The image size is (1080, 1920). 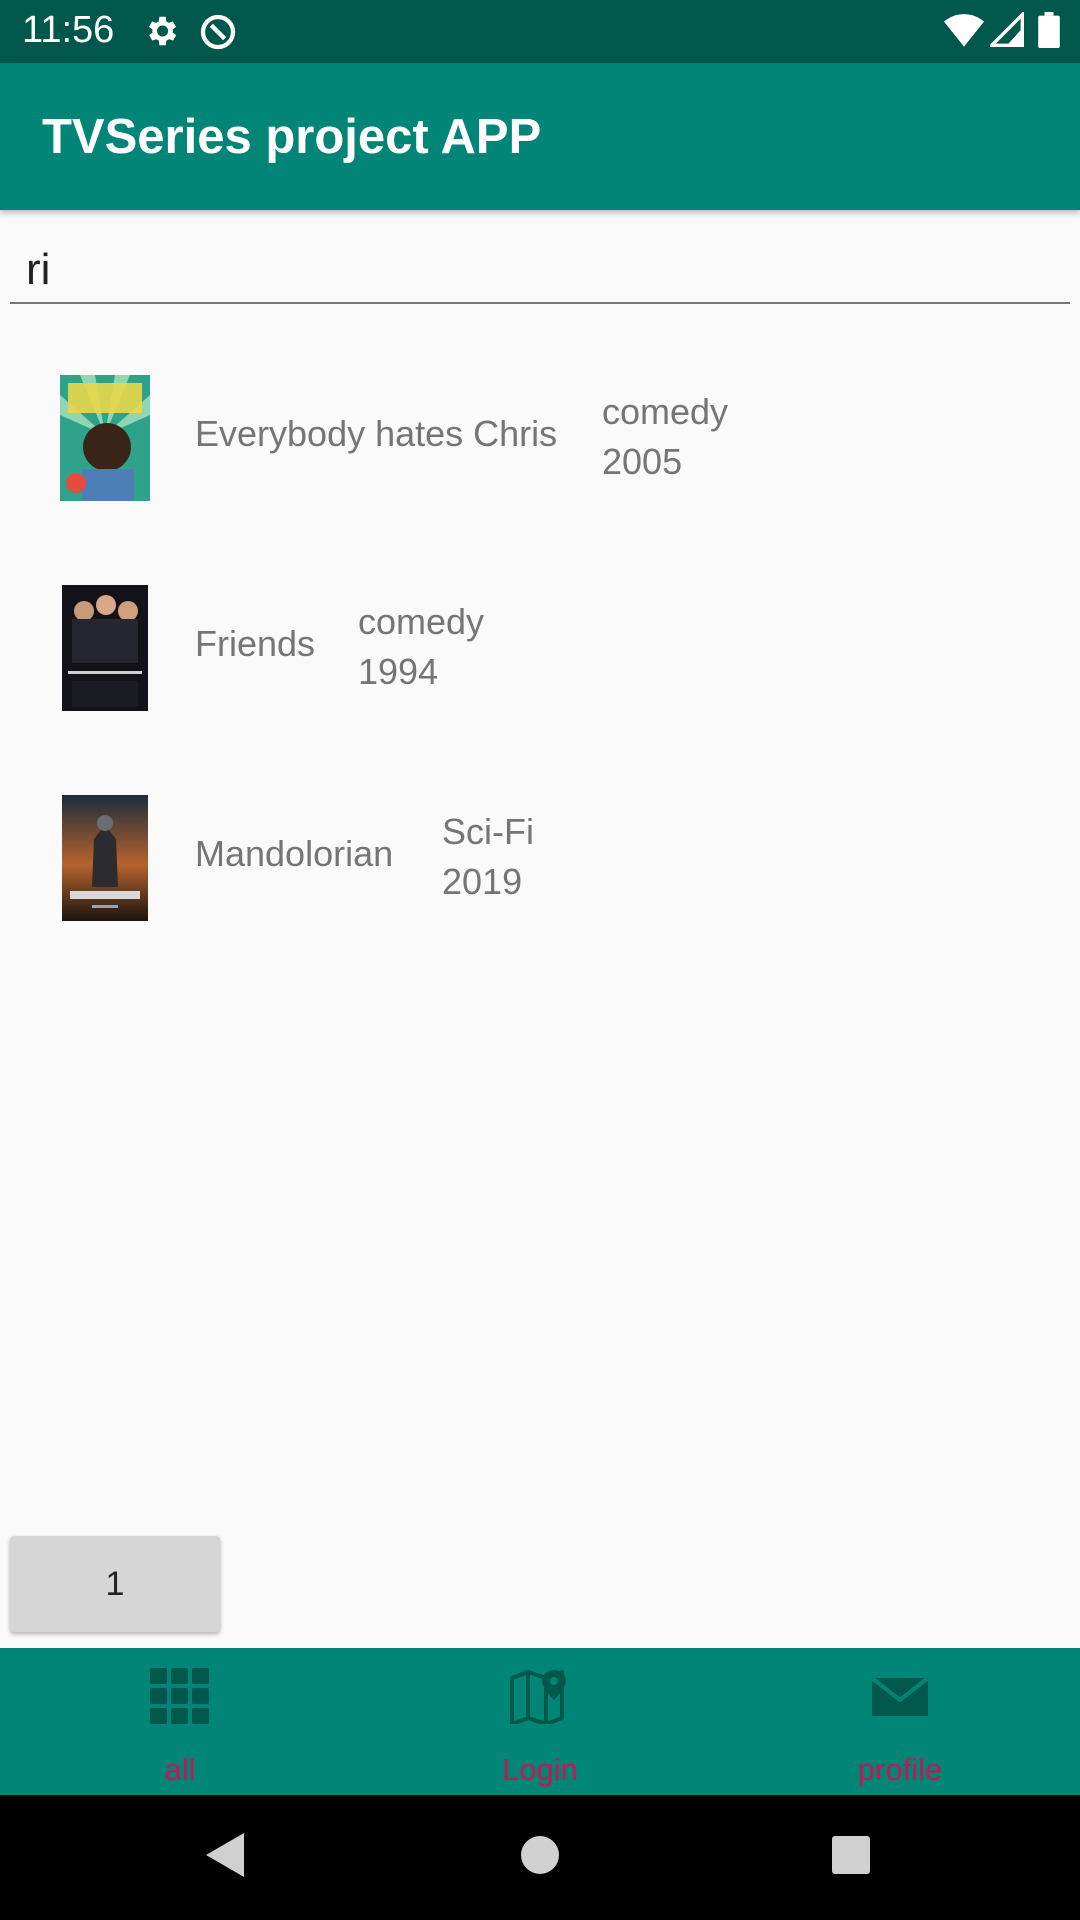 What do you see at coordinates (540, 1769) in the screenshot?
I see `nav-label-login: Login` at bounding box center [540, 1769].